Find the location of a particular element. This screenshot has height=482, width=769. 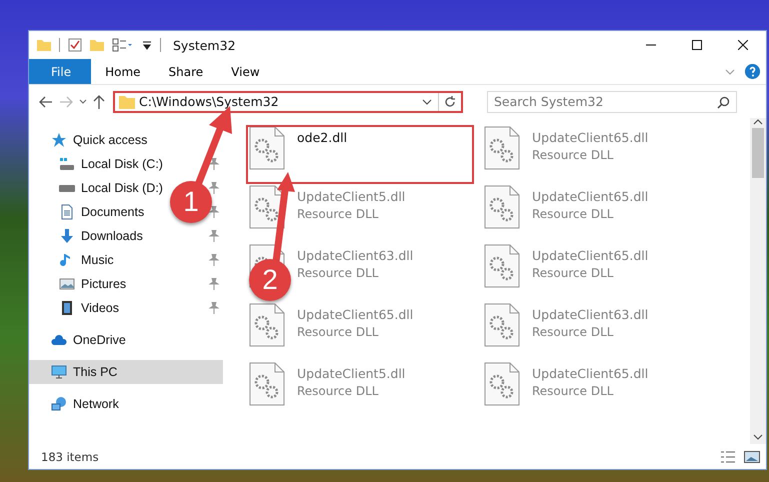

nav-item: Quick access is located at coordinates (90, 140).